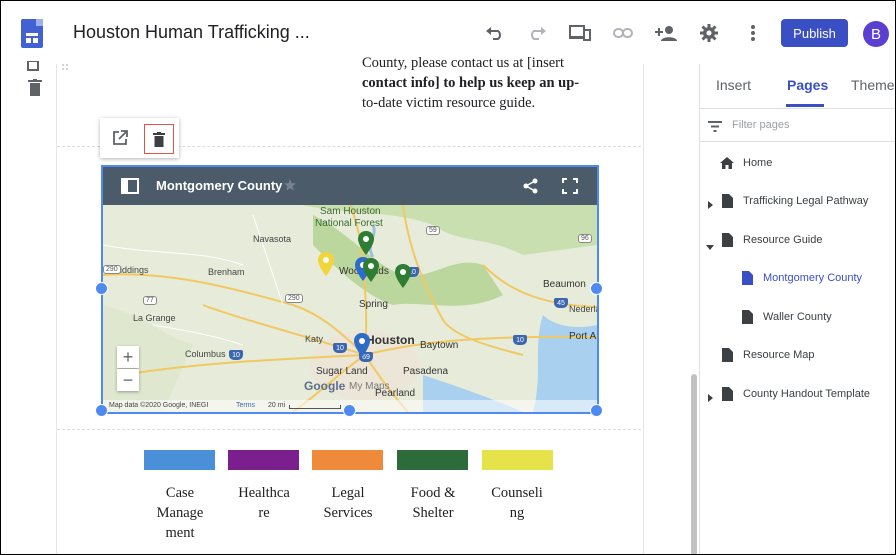 The image size is (896, 555). What do you see at coordinates (139, 138) in the screenshot?
I see `map-floating-toolbar` at bounding box center [139, 138].